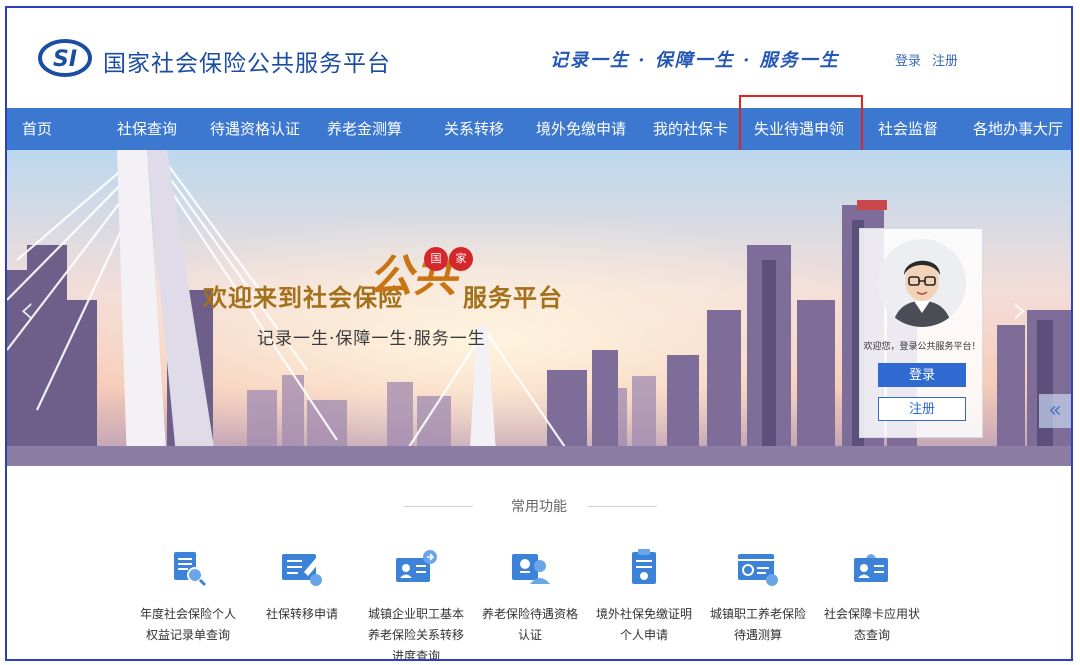 The width and height of the screenshot is (1080, 665). I want to click on func-overseas-exemption-cert: 境外社保免缴证明个人申请, so click(644, 597).